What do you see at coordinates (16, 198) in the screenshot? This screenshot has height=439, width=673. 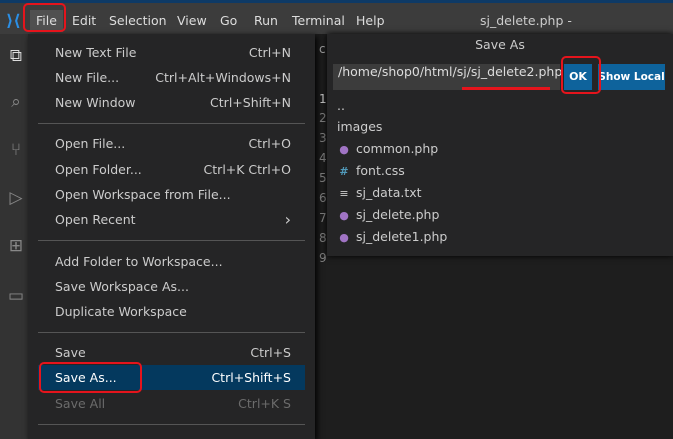 I see `run-debug-icon: ▷` at bounding box center [16, 198].